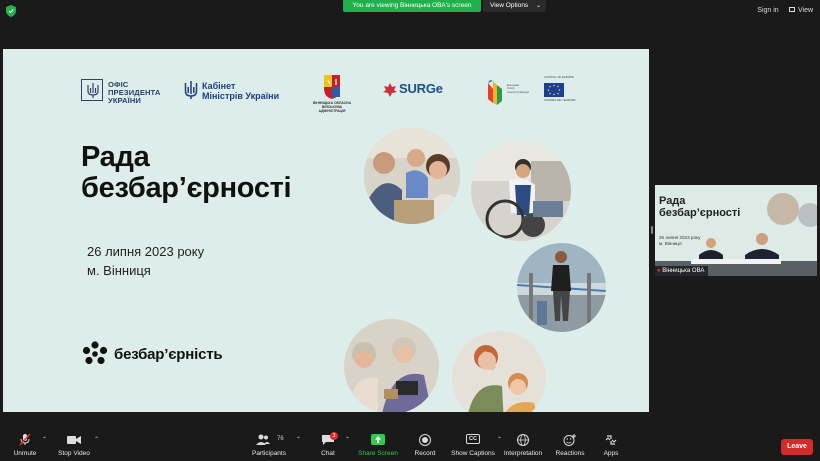 The width and height of the screenshot is (820, 461). What do you see at coordinates (768, 11) in the screenshot?
I see `sign-in-button: Sign in` at bounding box center [768, 11].